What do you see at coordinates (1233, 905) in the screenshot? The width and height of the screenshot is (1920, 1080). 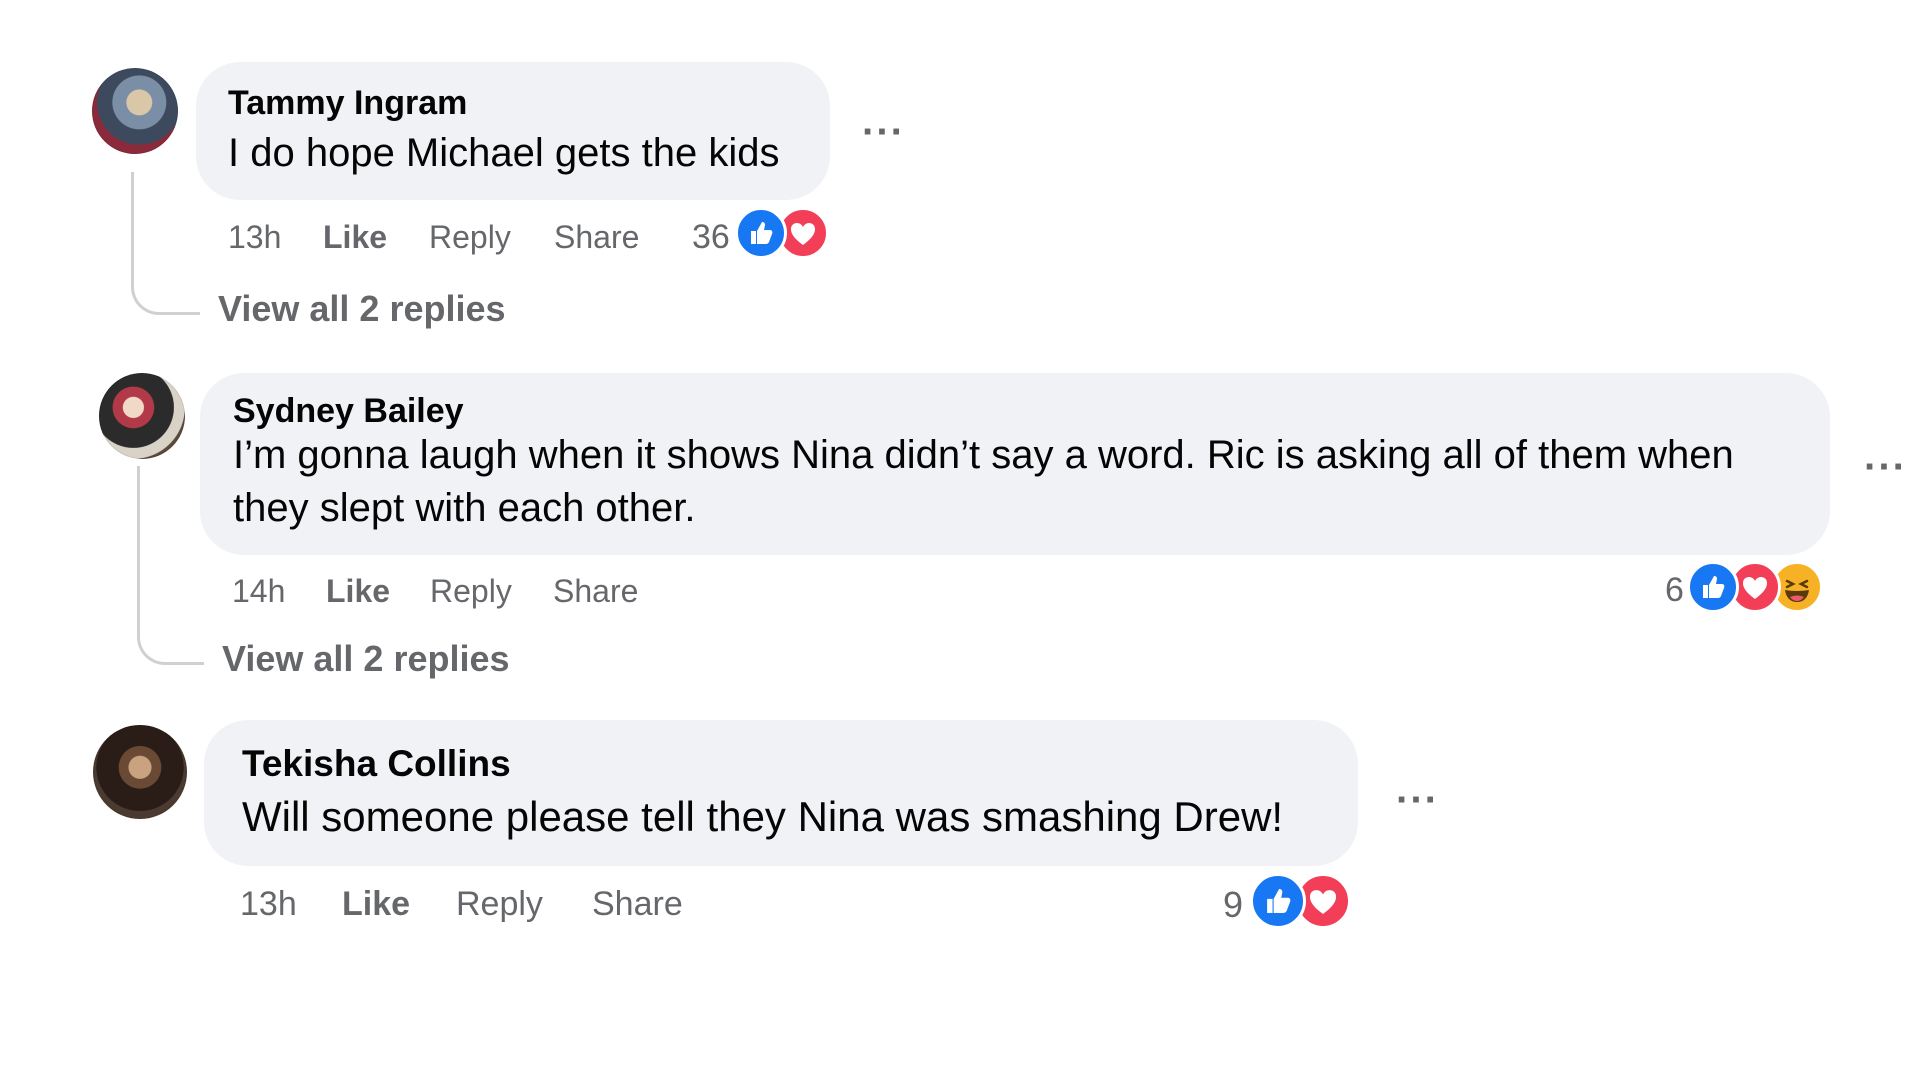 I see `reaction-count: 9` at bounding box center [1233, 905].